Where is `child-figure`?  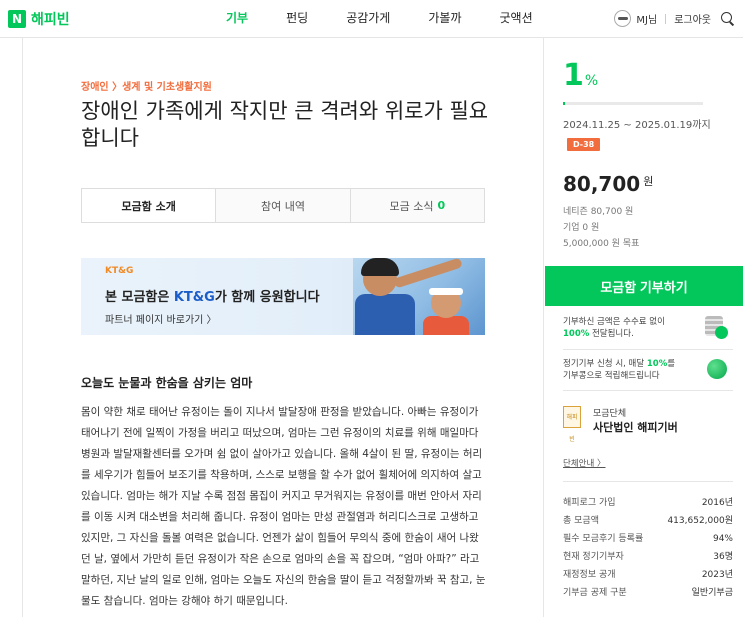
child-figure is located at coordinates (385, 314).